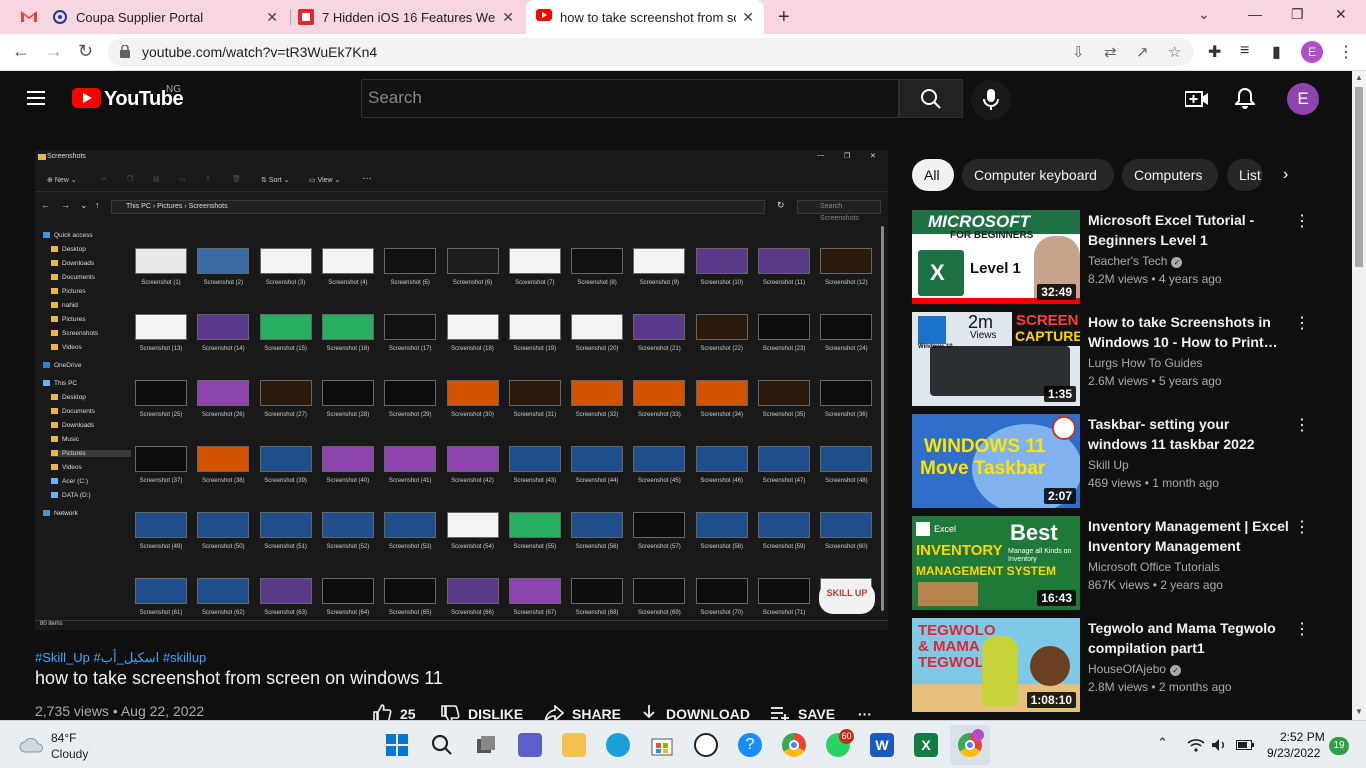 The height and width of the screenshot is (768, 1366). Describe the element at coordinates (794, 745) in the screenshot. I see `chrome-icon` at that location.